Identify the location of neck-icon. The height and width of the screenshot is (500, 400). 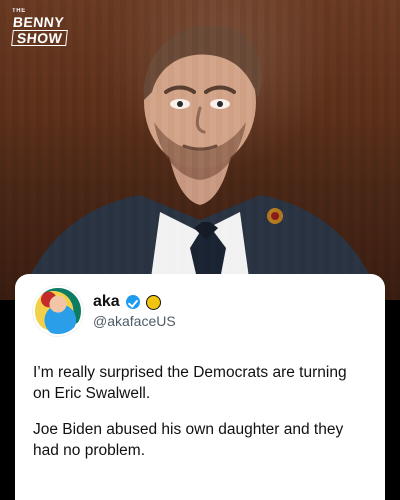
(200, 177).